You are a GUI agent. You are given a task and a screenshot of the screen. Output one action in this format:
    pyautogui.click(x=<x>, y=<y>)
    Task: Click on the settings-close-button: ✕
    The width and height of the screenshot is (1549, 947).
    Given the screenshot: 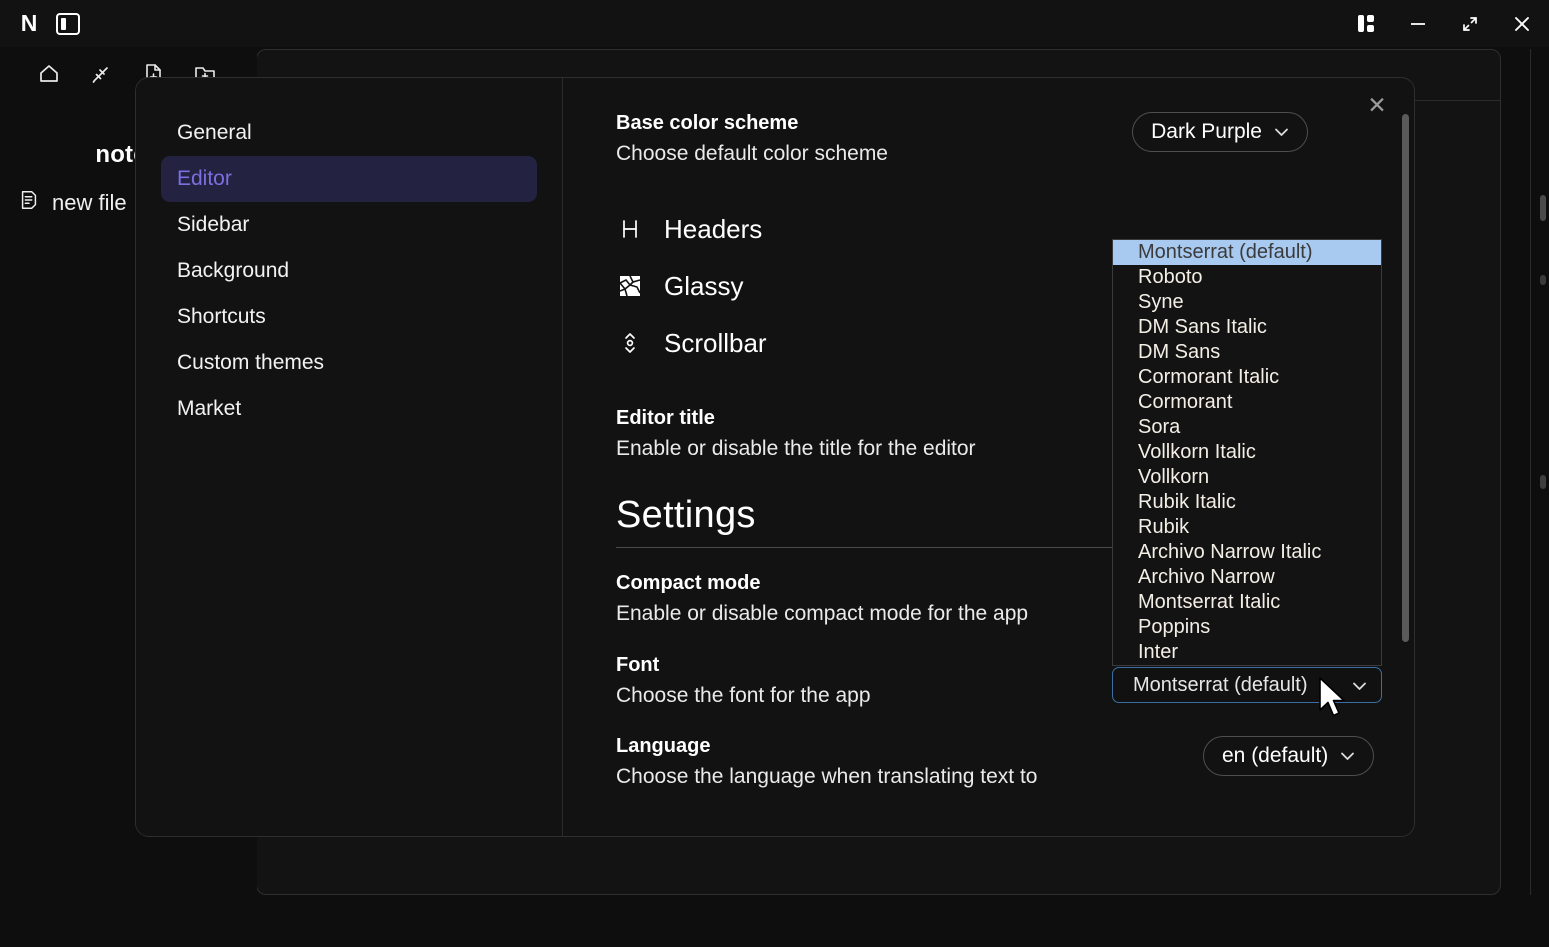 What is the action you would take?
    pyautogui.click(x=1377, y=105)
    